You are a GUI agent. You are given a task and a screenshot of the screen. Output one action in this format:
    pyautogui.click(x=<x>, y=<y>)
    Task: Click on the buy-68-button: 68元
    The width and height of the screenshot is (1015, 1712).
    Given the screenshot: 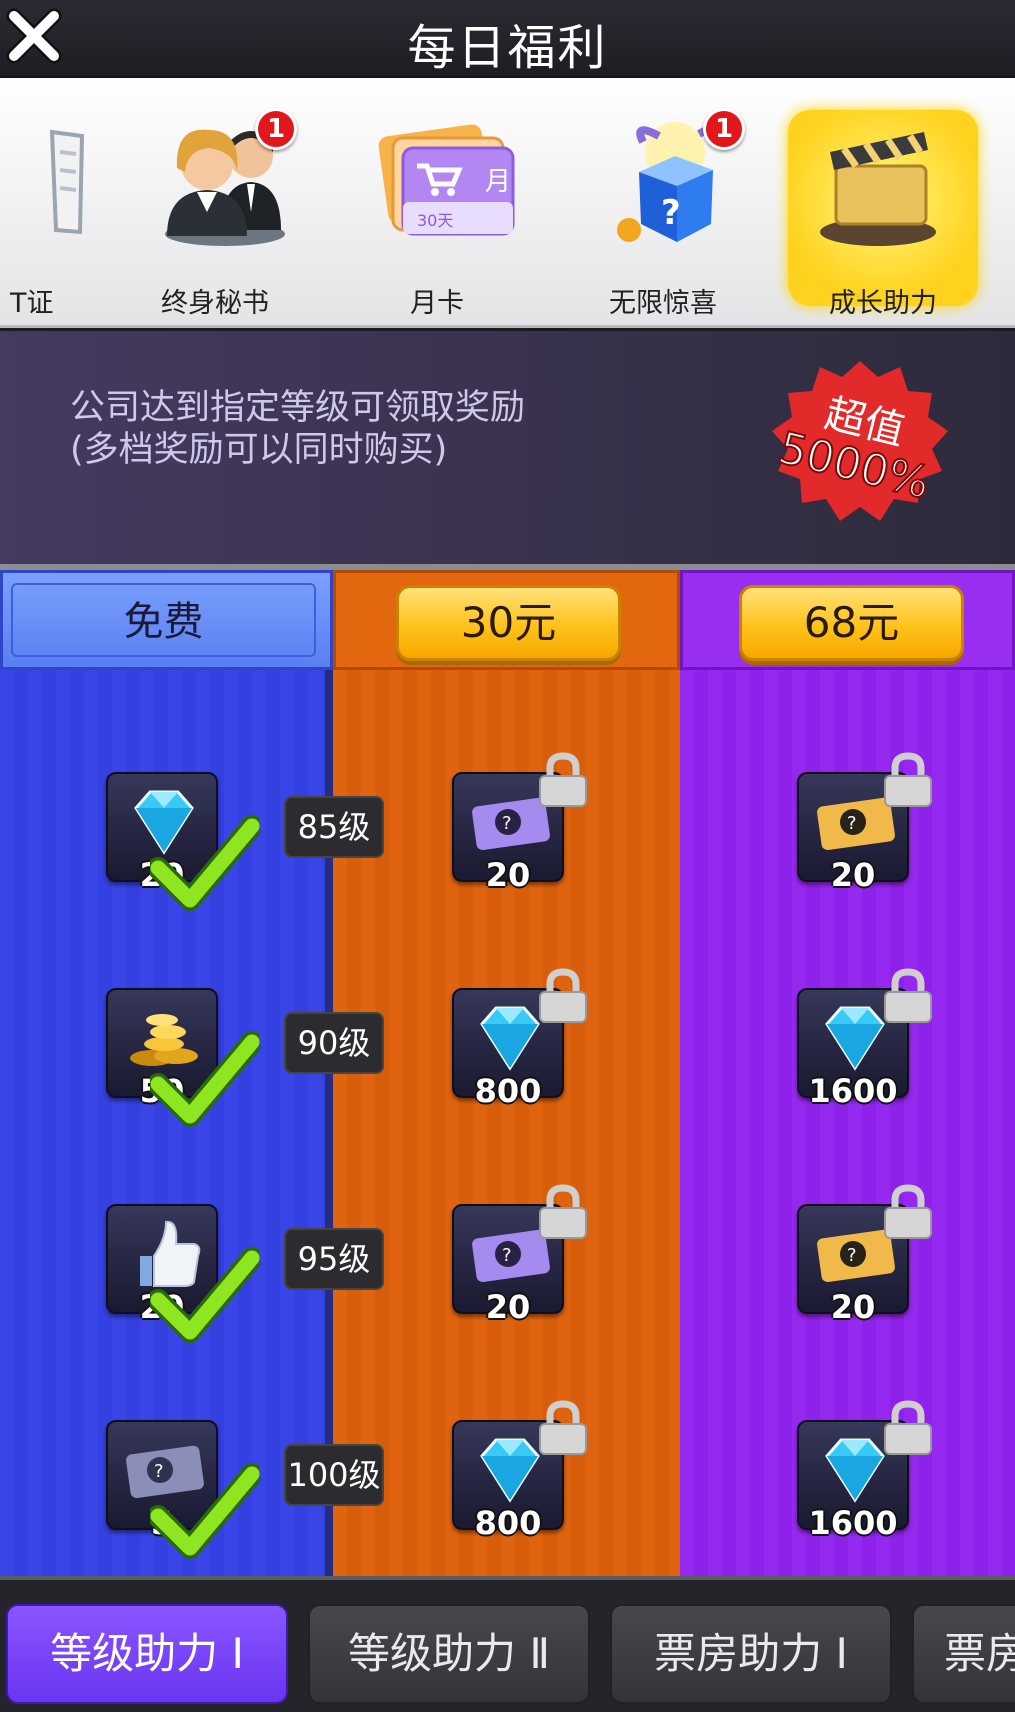 What is the action you would take?
    pyautogui.click(x=851, y=623)
    